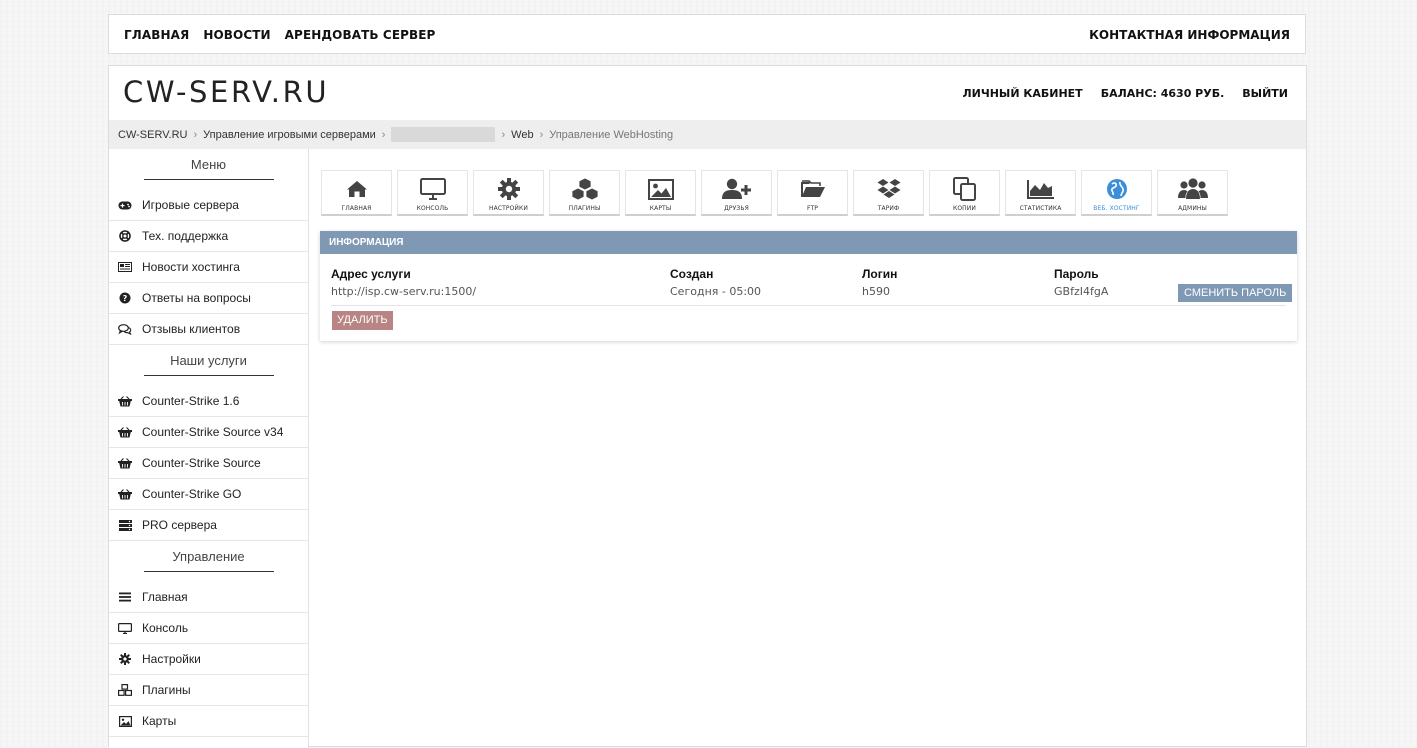  I want to click on sidebar-item-label: Ответы на вопросы, so click(196, 298).